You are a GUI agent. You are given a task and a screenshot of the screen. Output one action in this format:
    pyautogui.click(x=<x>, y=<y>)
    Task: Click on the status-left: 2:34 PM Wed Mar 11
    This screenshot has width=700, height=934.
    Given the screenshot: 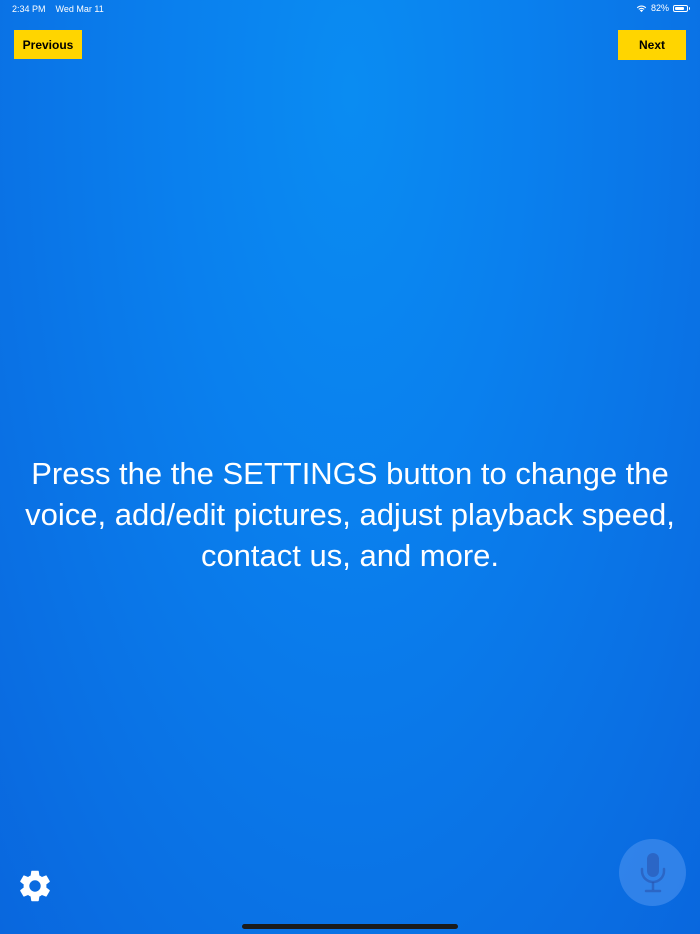 What is the action you would take?
    pyautogui.click(x=58, y=9)
    